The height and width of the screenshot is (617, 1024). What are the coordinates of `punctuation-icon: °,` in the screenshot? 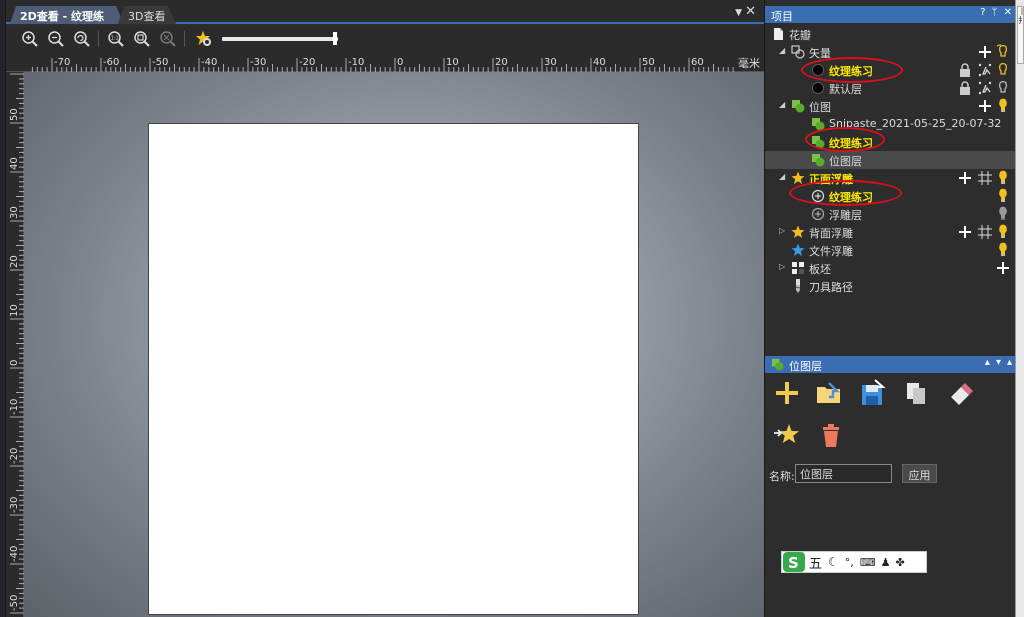 It's located at (849, 562).